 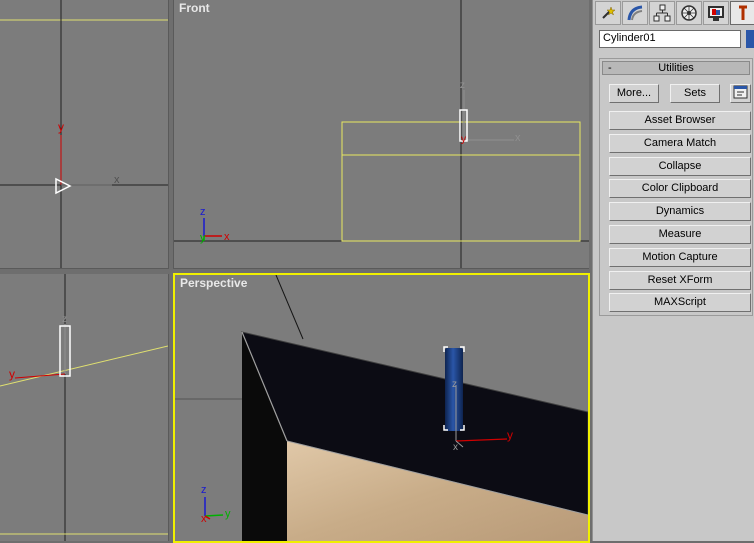 I want to click on utility-button-collapse: Collapse, so click(x=680, y=166).